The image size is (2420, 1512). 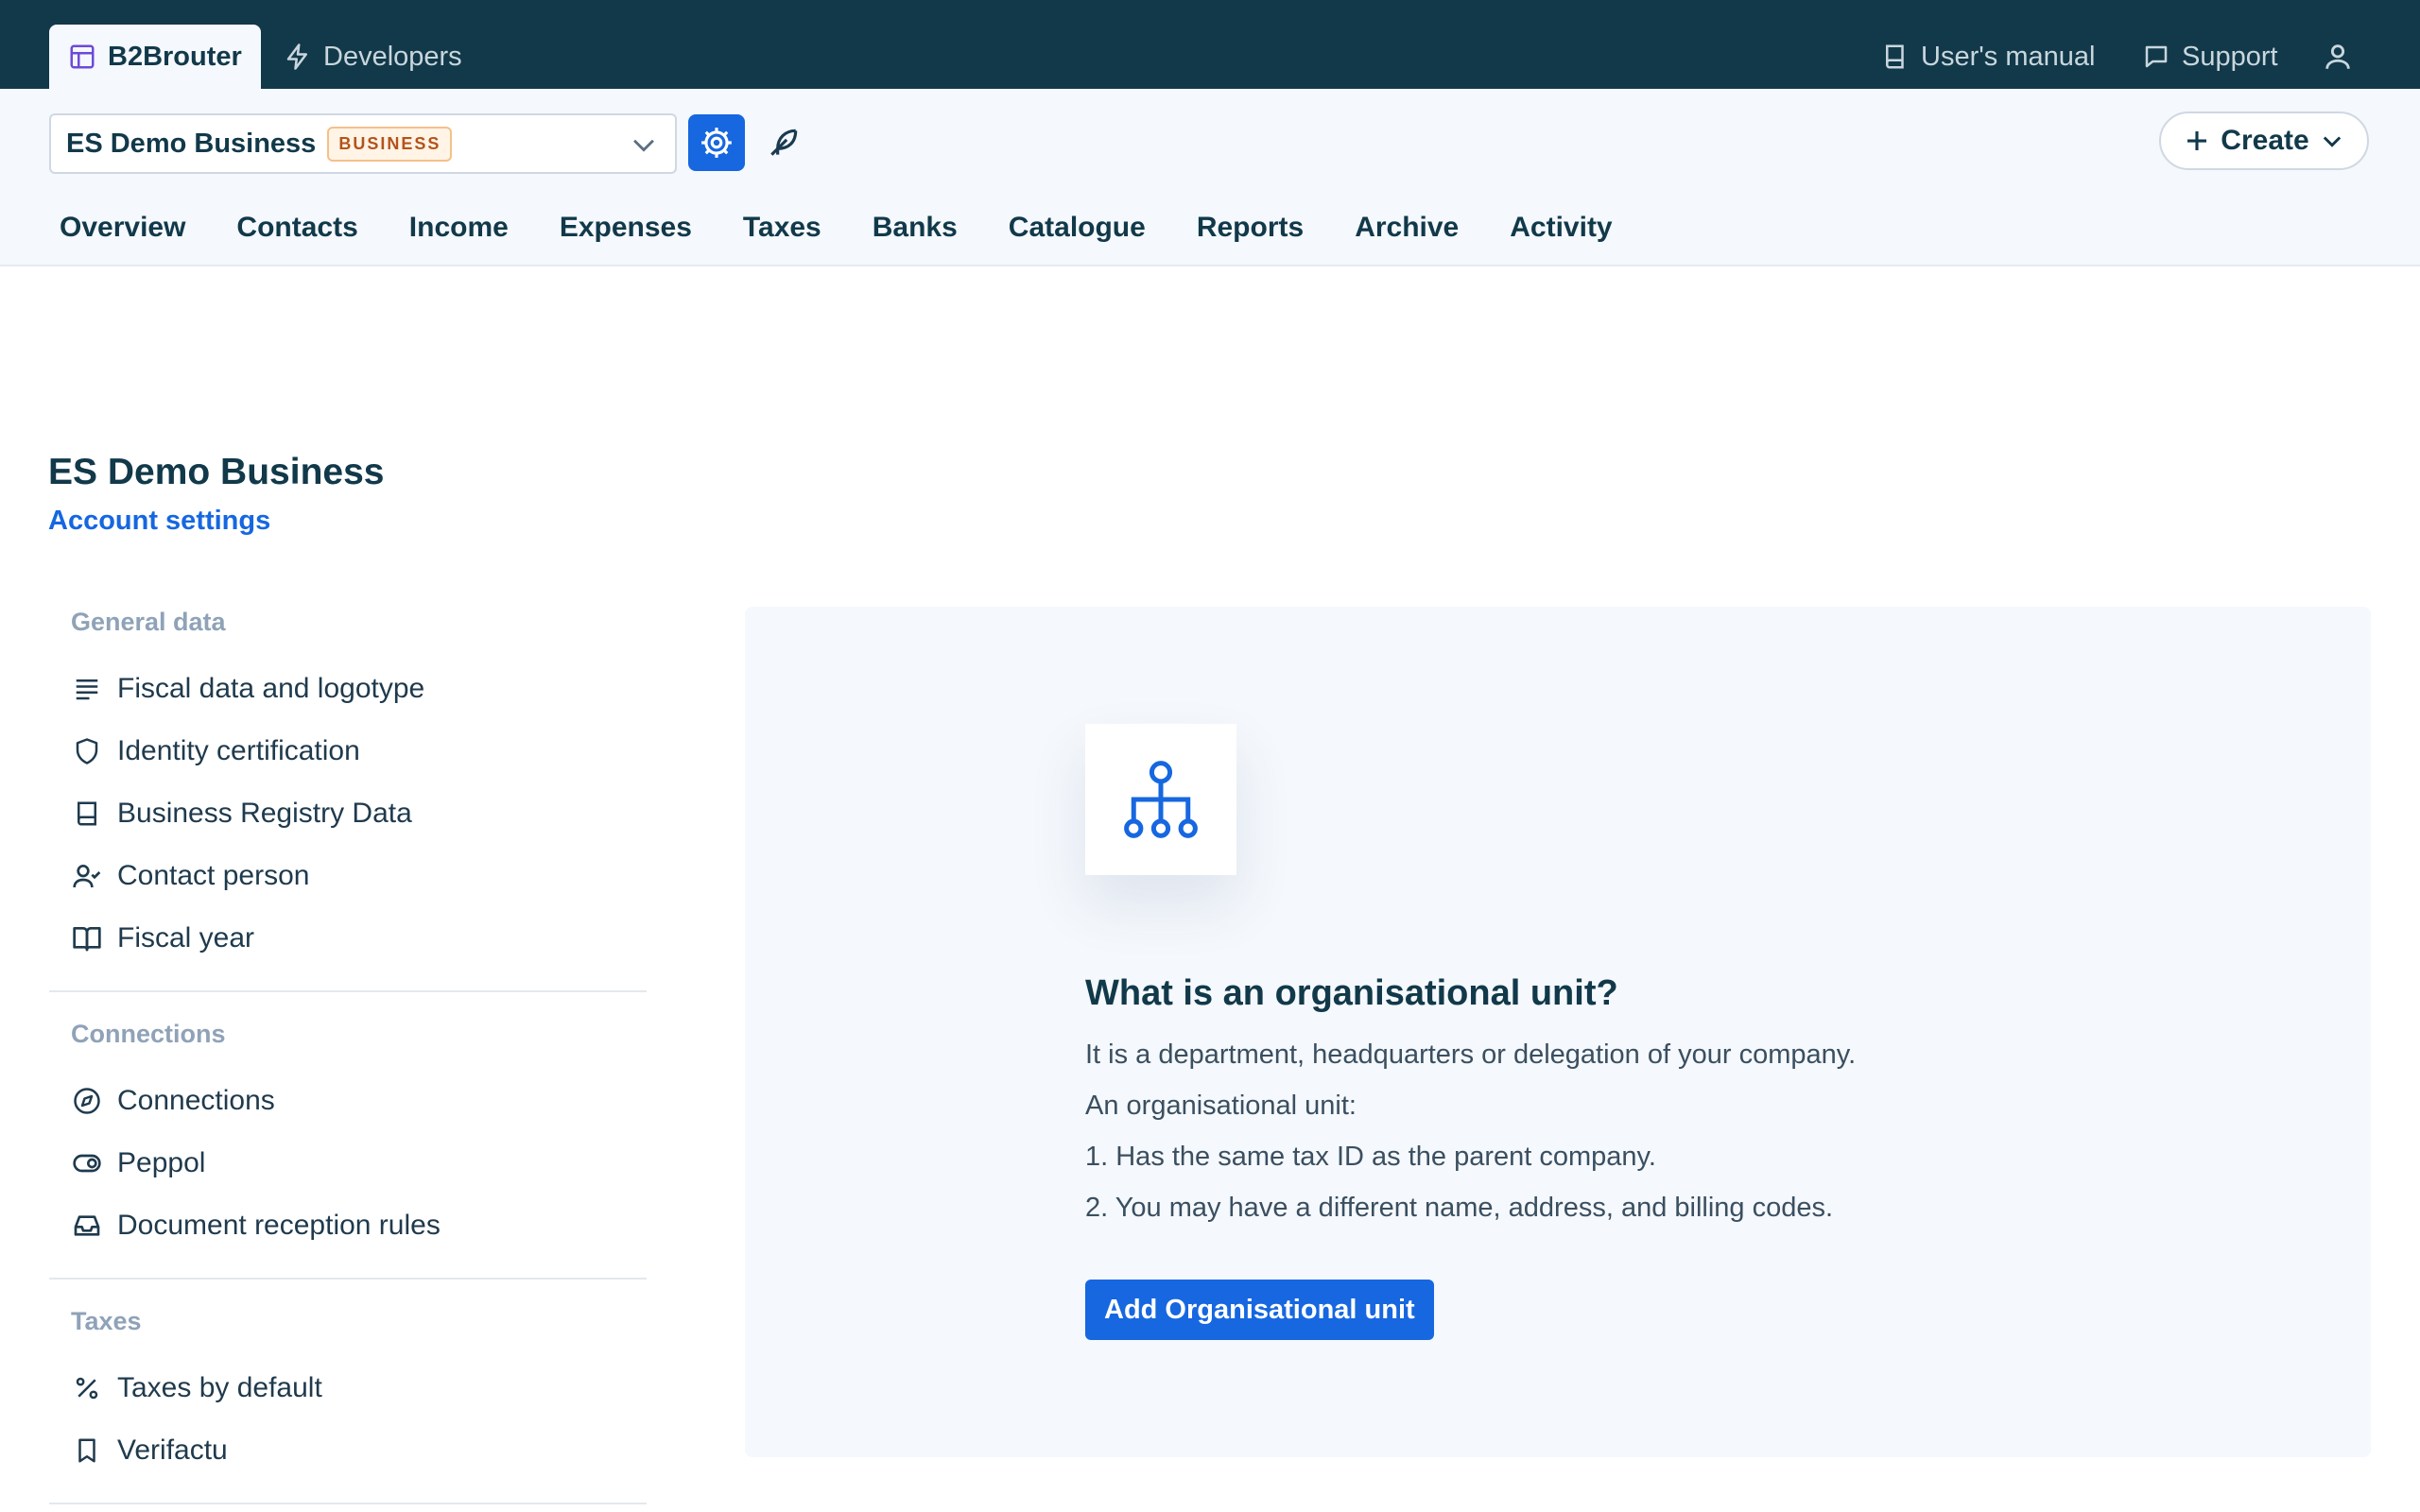 What do you see at coordinates (196, 1100) in the screenshot?
I see `sidebar-item-label: Connections` at bounding box center [196, 1100].